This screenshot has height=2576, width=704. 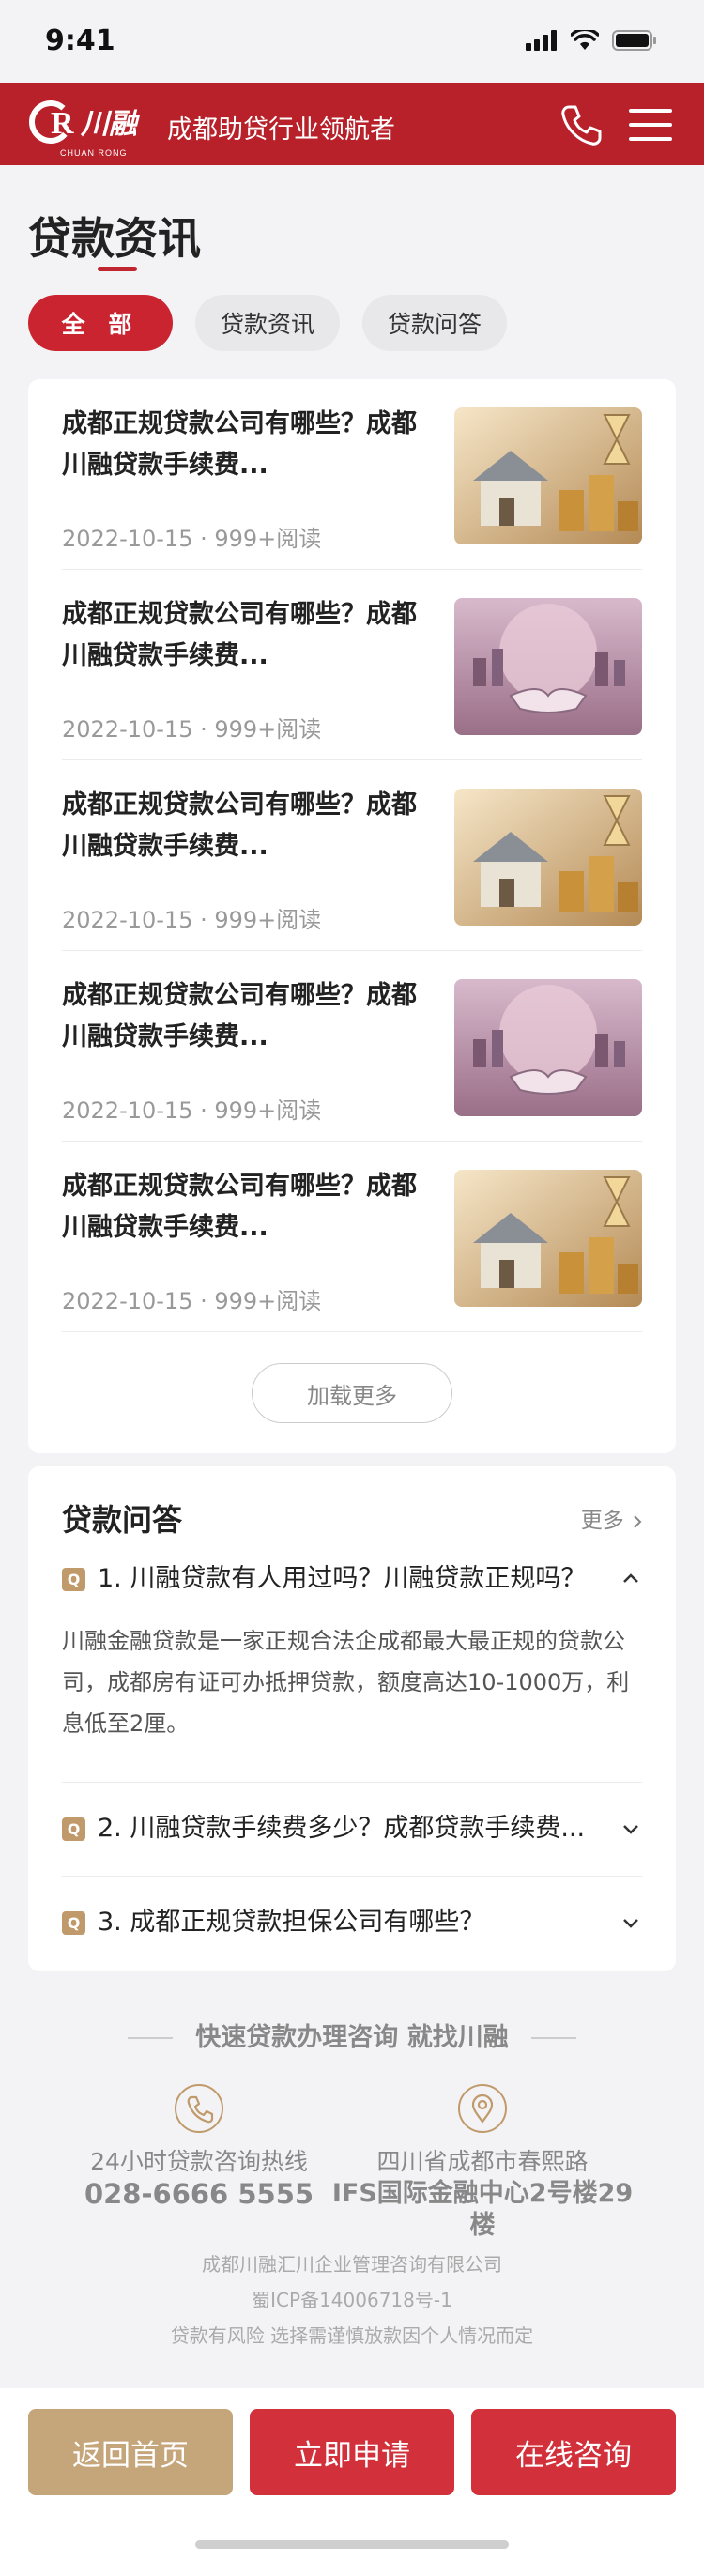 I want to click on hotline-label: 24小时贷款咨询热线, so click(x=199, y=2162).